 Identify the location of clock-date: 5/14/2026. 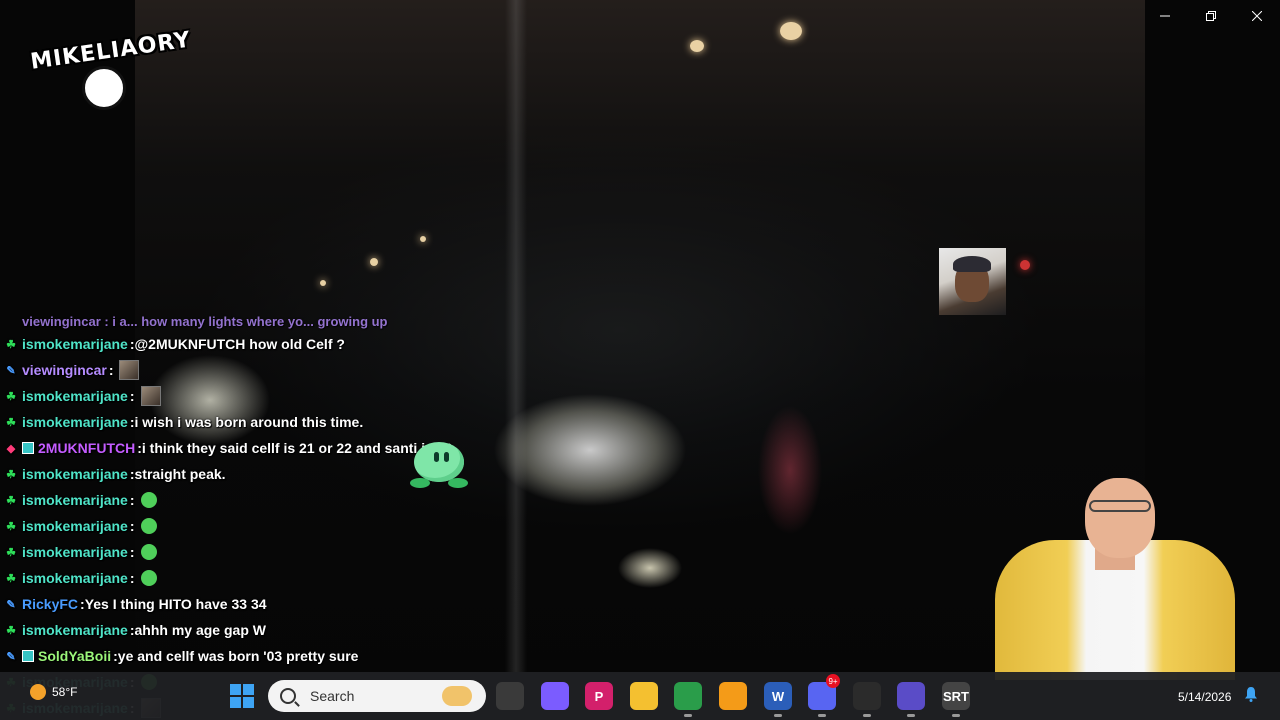
(1204, 697).